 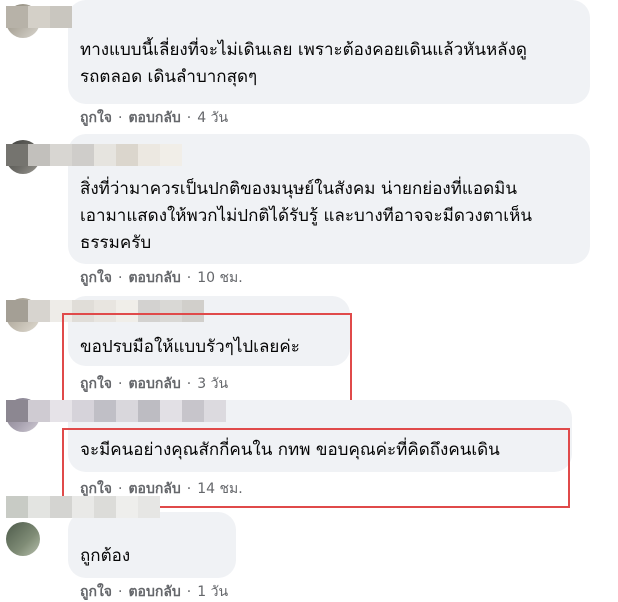 I want to click on comment-timestamp: 10 ชม., so click(x=219, y=278).